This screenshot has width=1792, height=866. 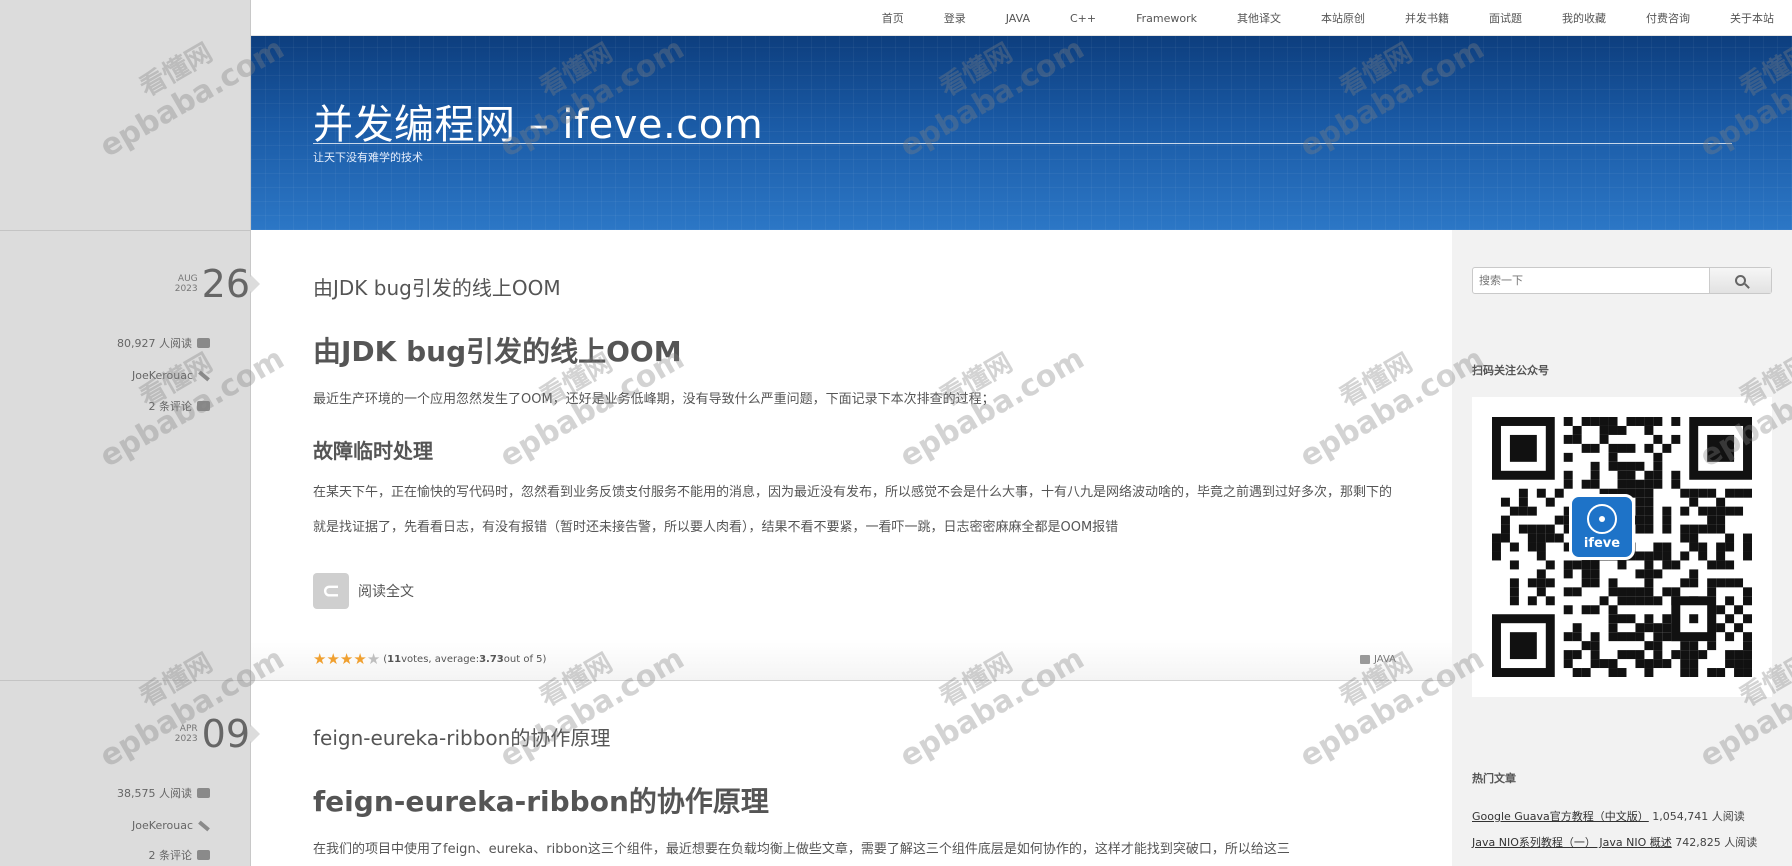 I want to click on rating-votes: 11, so click(x=394, y=659).